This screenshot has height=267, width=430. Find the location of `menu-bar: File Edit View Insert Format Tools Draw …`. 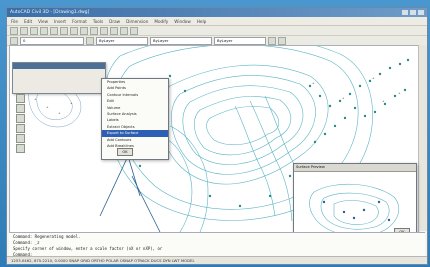

menu-bar: File Edit View Insert Format Tools Draw … is located at coordinates (217, 21).